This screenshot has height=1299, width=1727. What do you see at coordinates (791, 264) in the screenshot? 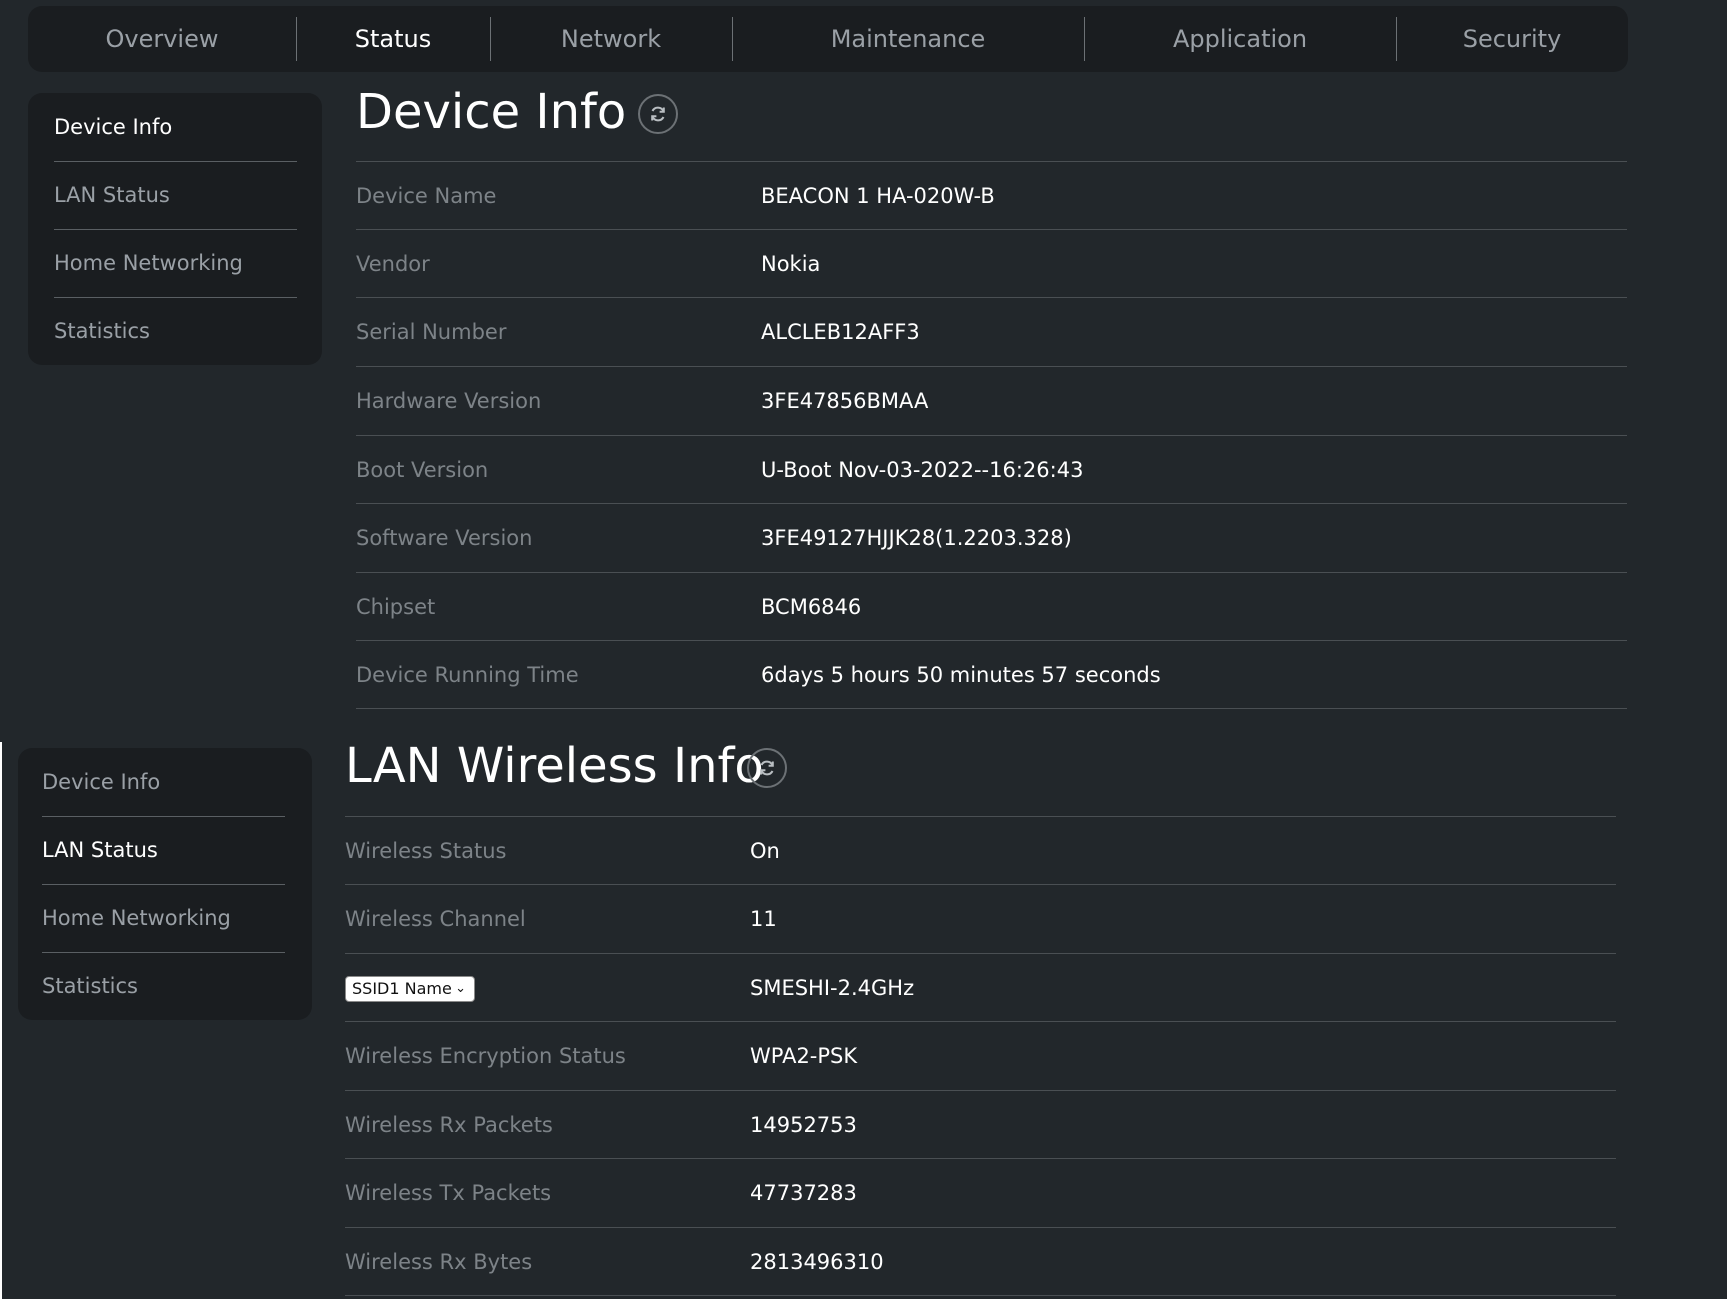
I see `row-value: Nokia` at bounding box center [791, 264].